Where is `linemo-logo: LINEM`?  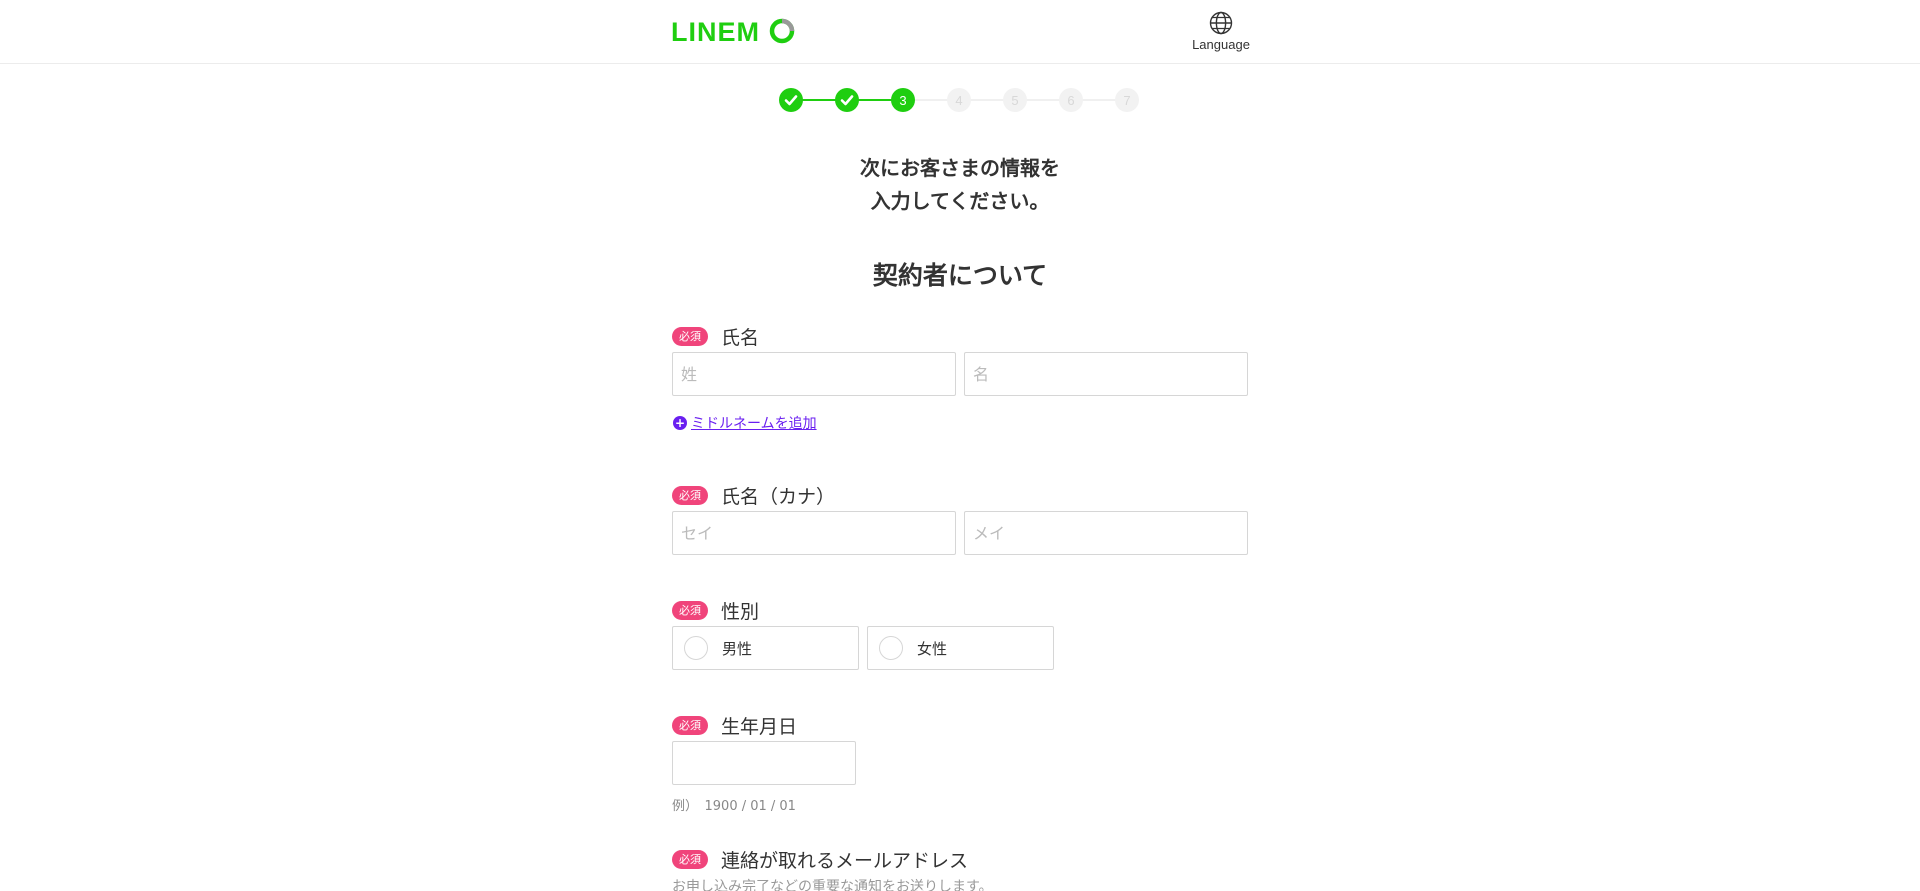 linemo-logo: LINEM is located at coordinates (733, 31).